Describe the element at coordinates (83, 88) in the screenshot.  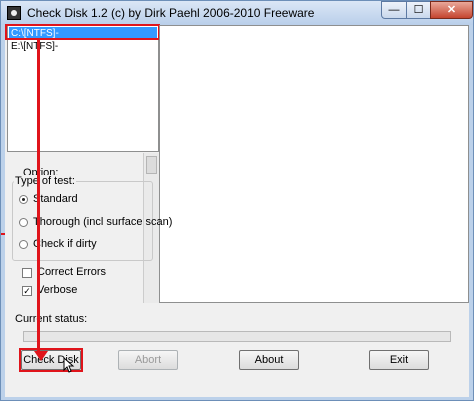
I see `drive-list: C:\[NTFS]- E:\[NTFS]-` at that location.